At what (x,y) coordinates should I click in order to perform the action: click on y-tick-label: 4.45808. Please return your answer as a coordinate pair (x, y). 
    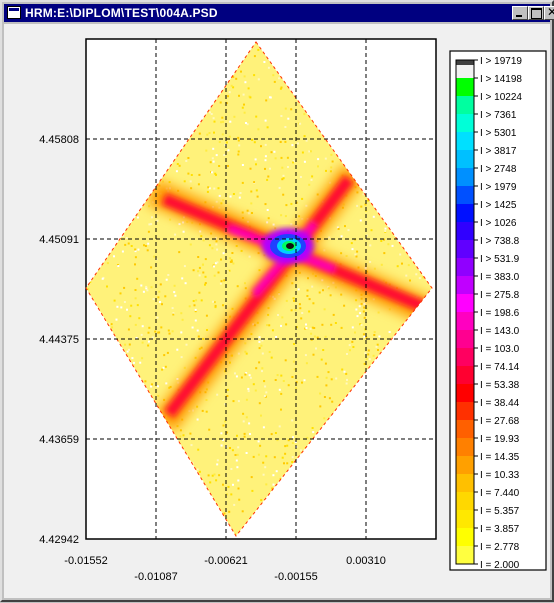
    Looking at the image, I should click on (59, 140).